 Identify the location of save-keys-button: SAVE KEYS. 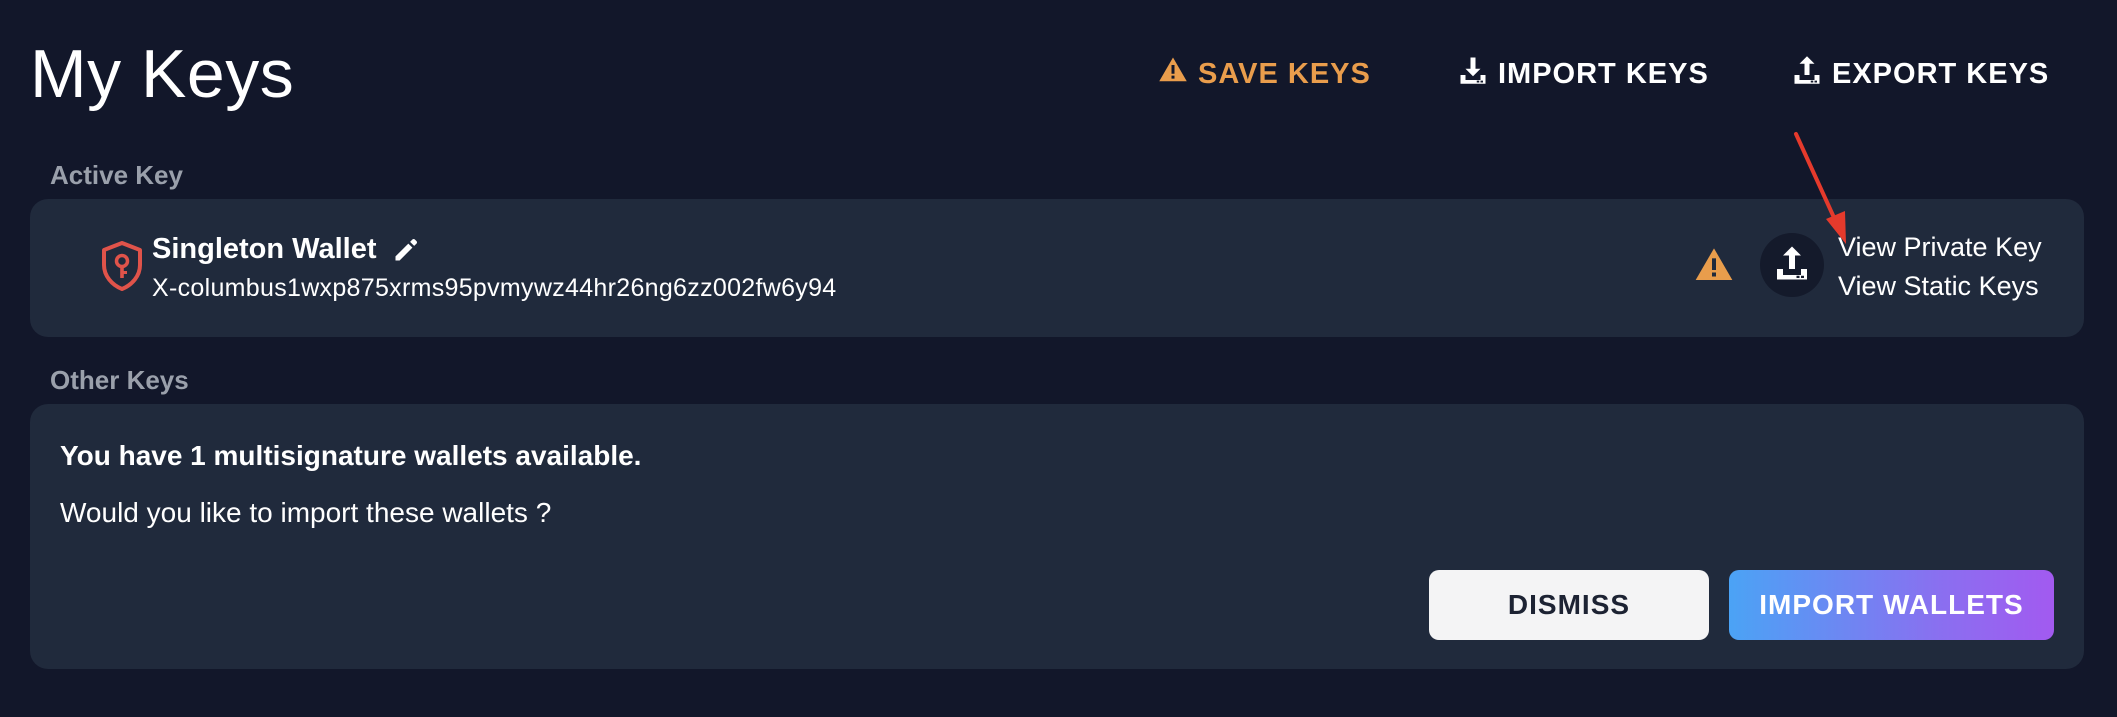
(1264, 74).